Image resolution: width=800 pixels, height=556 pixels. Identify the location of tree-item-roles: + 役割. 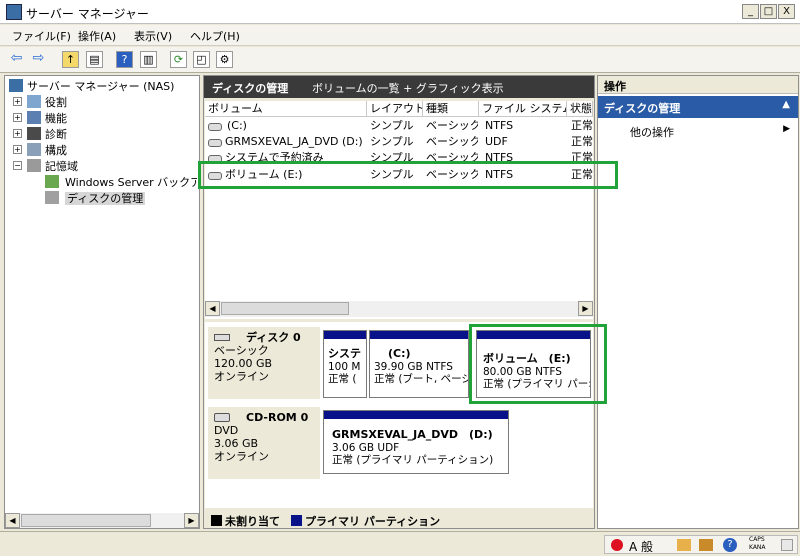
(40, 102).